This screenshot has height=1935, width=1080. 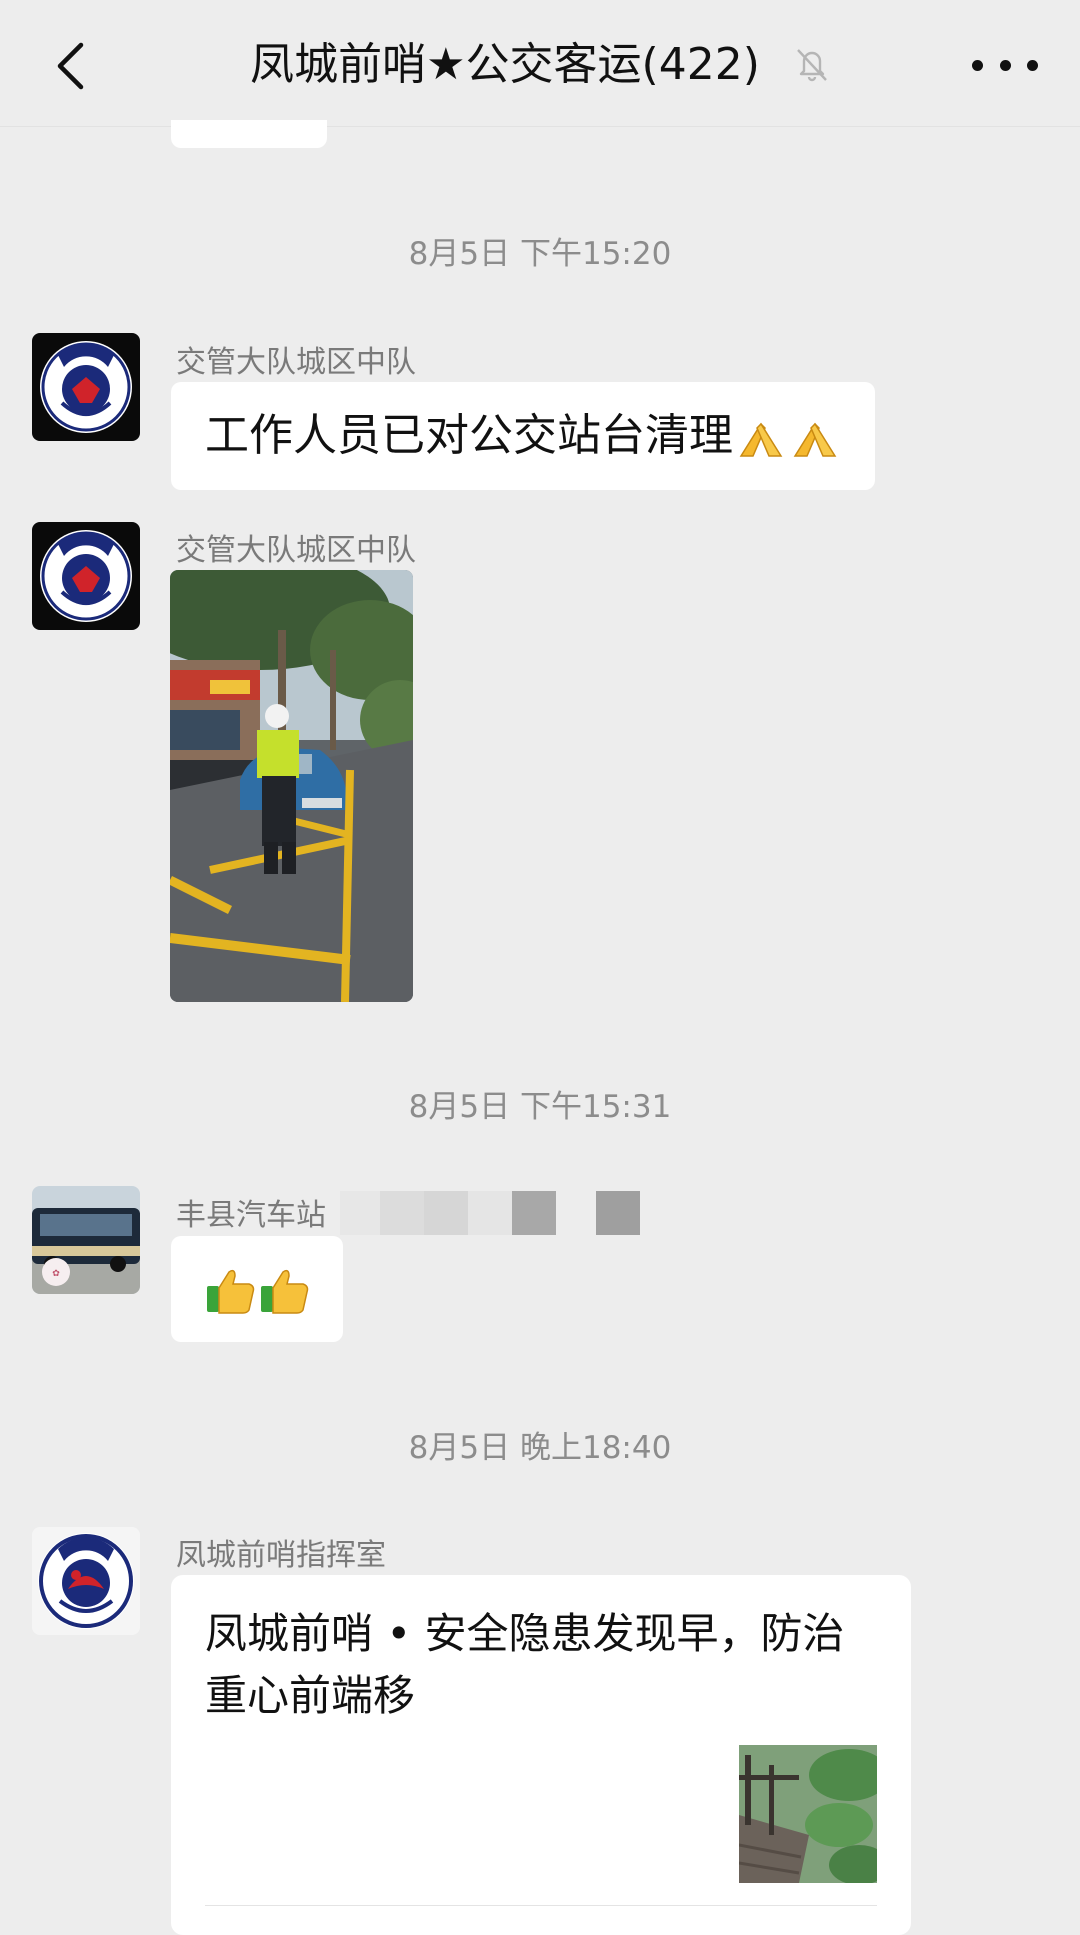 I want to click on timestamp: 8月5日 晚上18:40, so click(x=540, y=1448).